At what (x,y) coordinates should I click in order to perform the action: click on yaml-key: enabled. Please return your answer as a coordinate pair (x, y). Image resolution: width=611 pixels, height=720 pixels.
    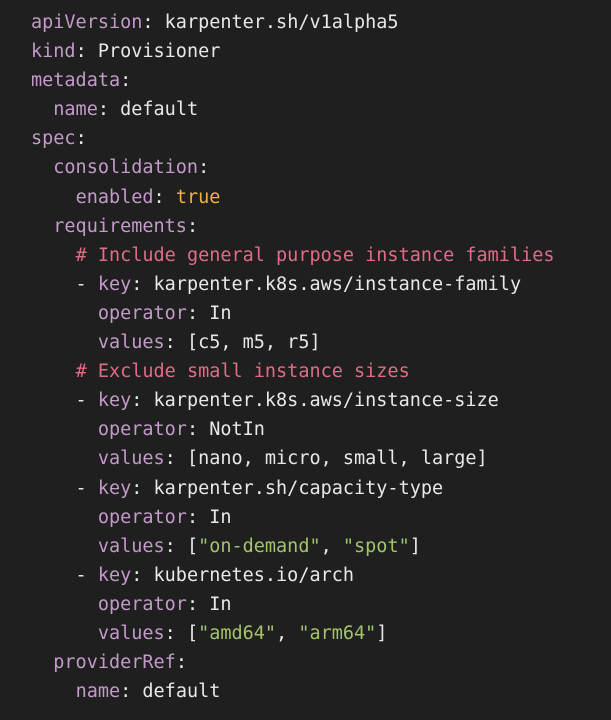
    Looking at the image, I should click on (114, 197).